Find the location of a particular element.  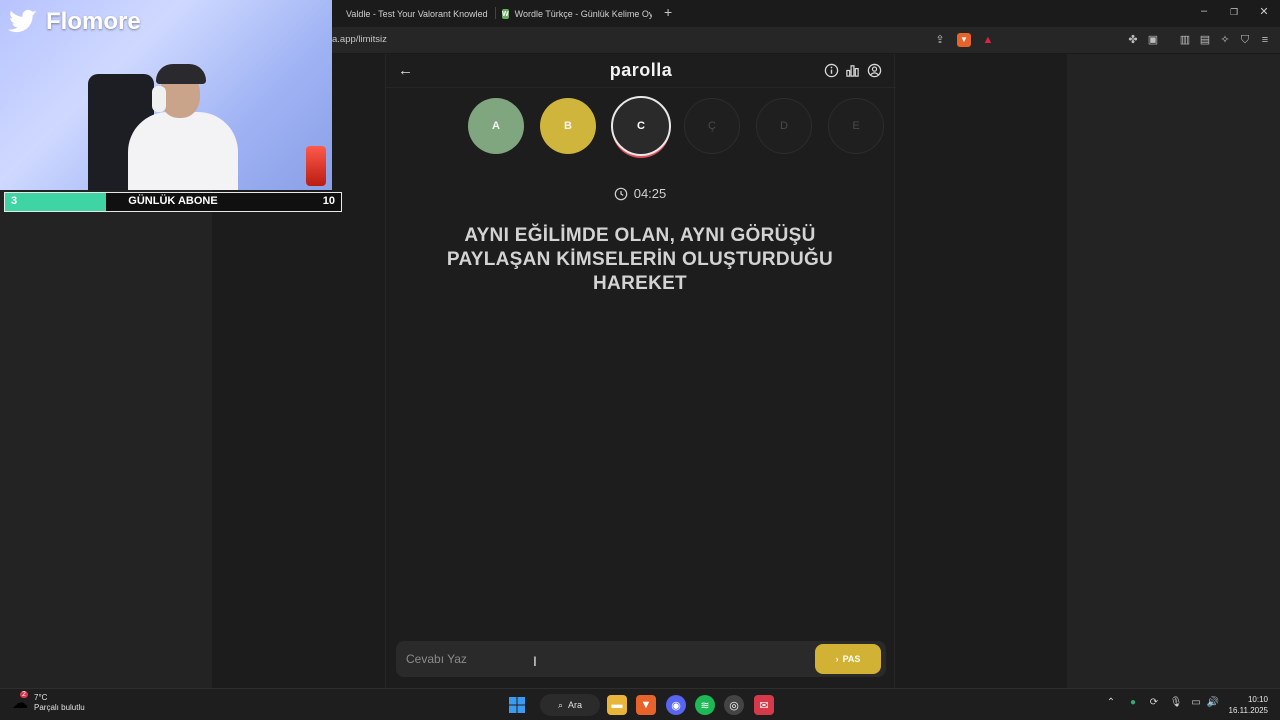

page-right-gutter is located at coordinates (1173, 371).